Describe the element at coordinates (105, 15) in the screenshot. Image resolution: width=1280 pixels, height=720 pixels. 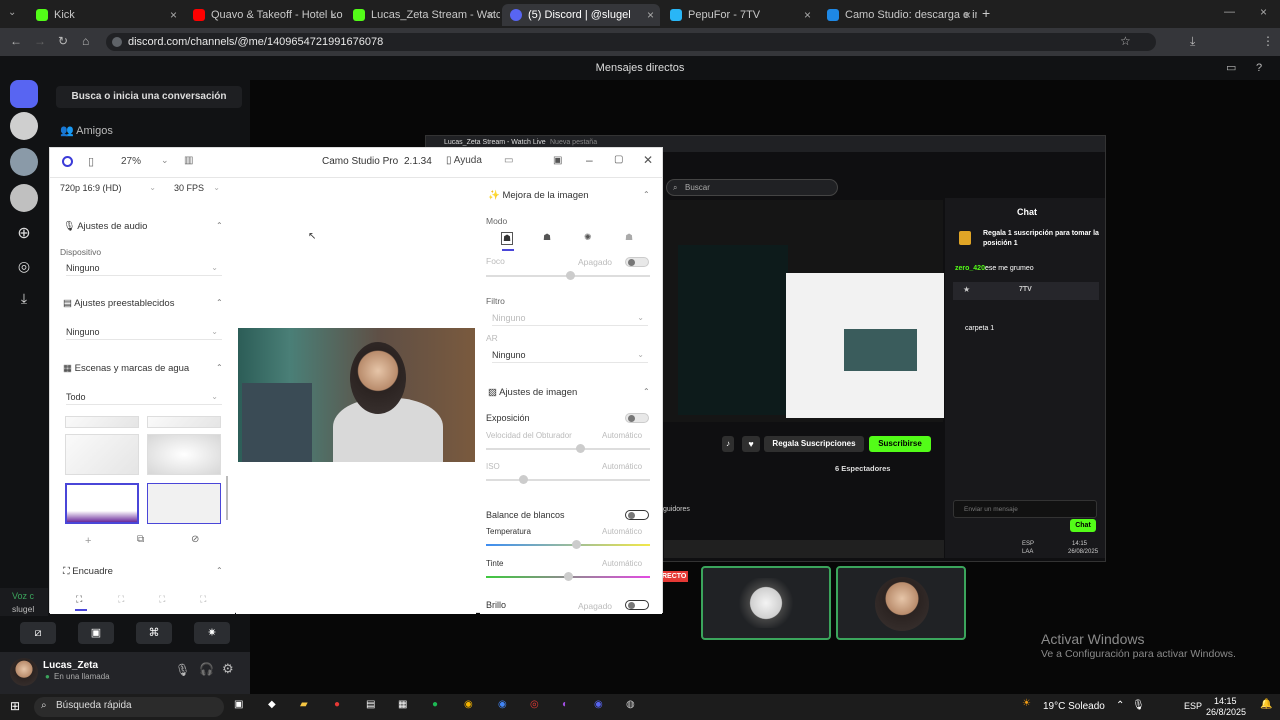
I see `tab-kick: Kick ×` at that location.